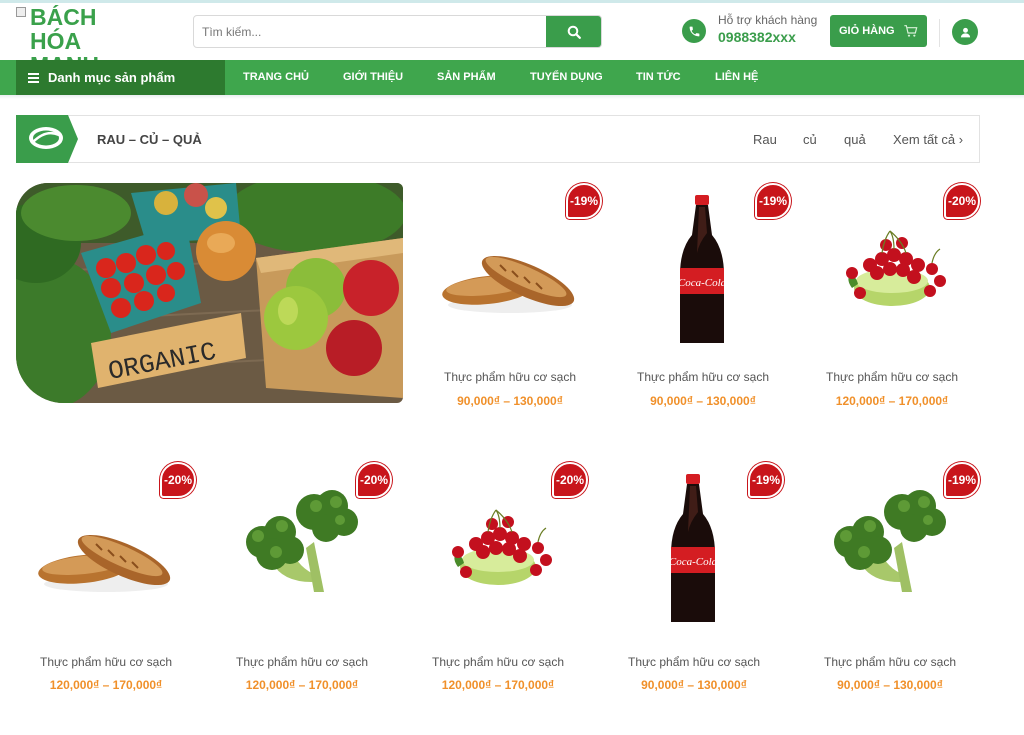  Describe the element at coordinates (928, 139) in the screenshot. I see `section-link-view-all: Xem tất cả ›` at that location.